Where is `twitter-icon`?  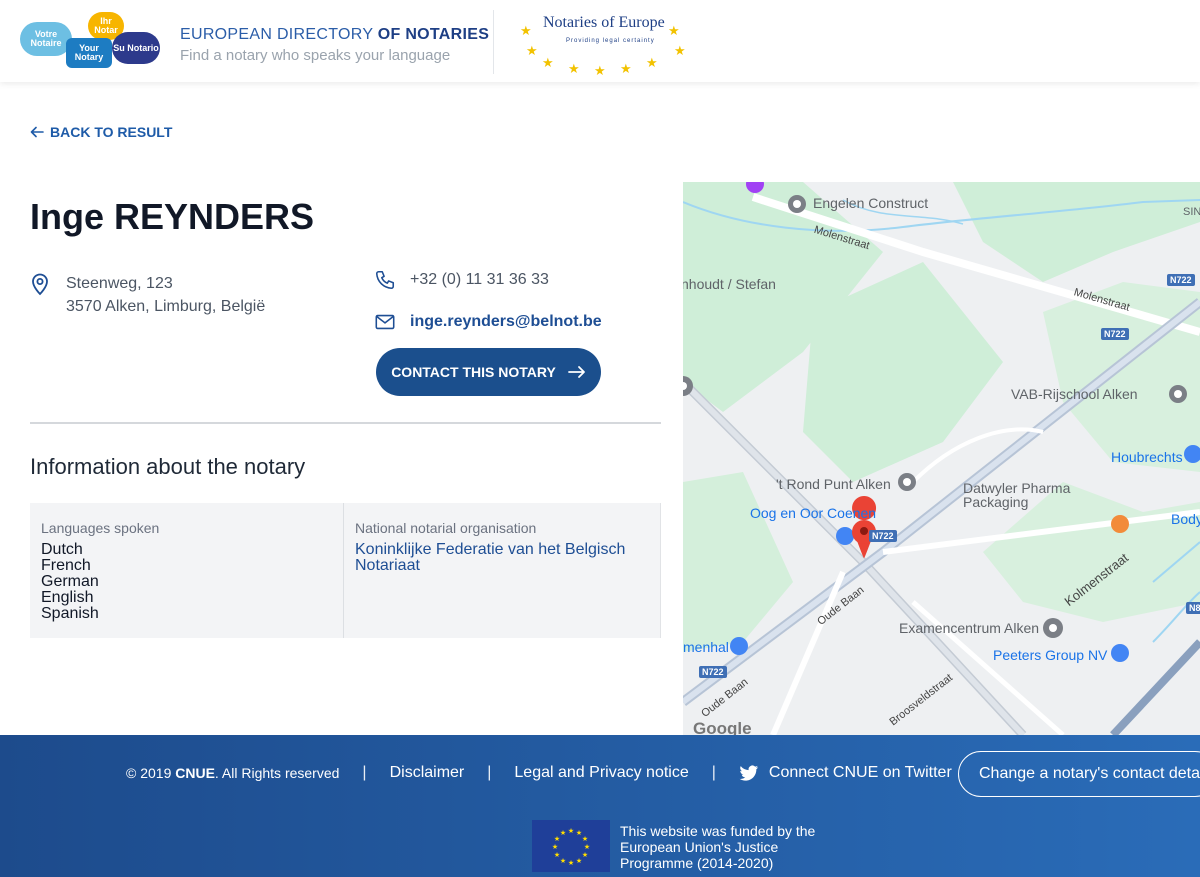
twitter-icon is located at coordinates (749, 772).